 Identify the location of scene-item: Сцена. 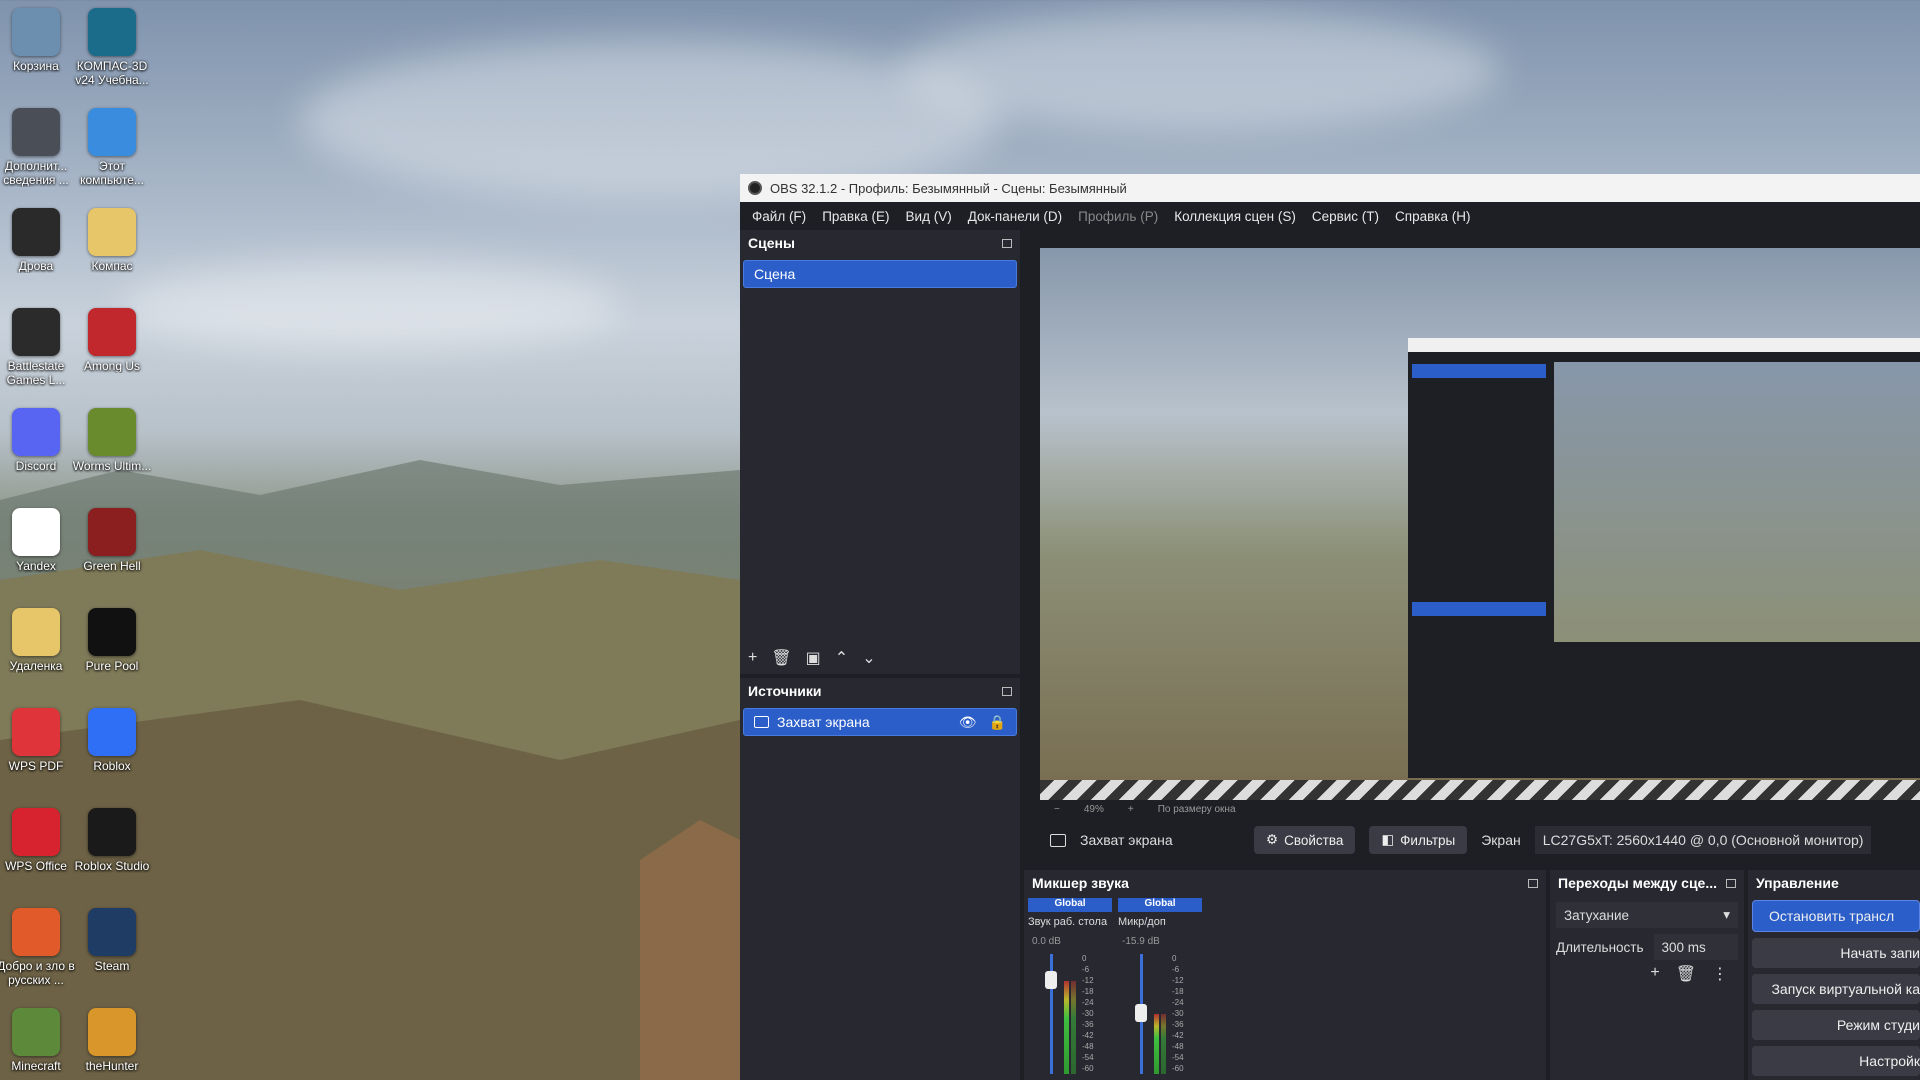
(880, 274).